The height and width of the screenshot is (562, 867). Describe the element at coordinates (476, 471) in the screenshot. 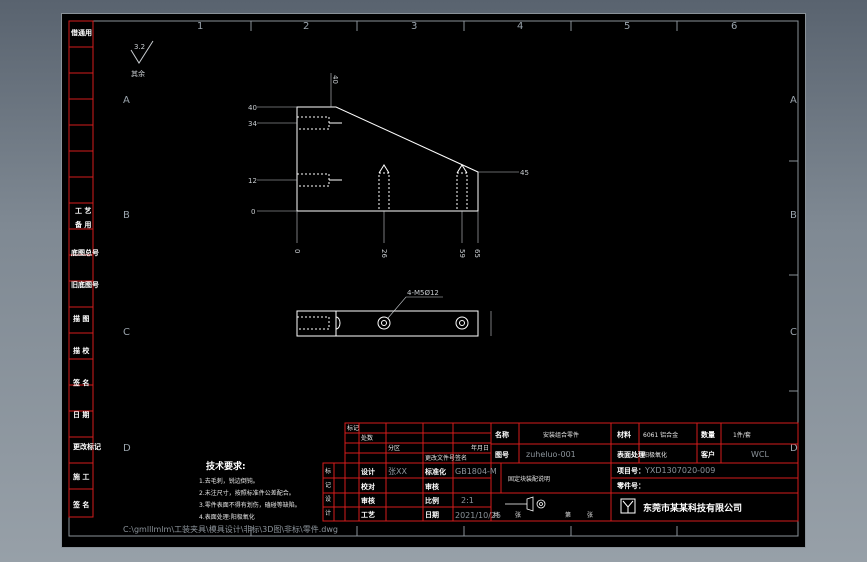

I see `row-standard-value: GB1804-M` at that location.